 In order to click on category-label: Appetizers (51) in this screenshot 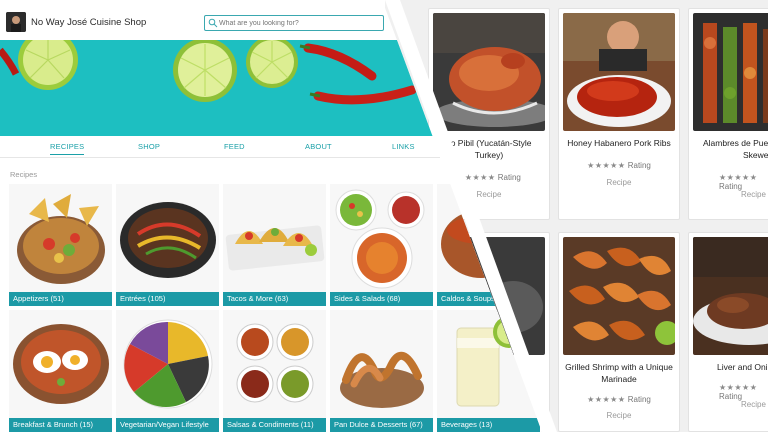, I will do `click(60, 299)`.